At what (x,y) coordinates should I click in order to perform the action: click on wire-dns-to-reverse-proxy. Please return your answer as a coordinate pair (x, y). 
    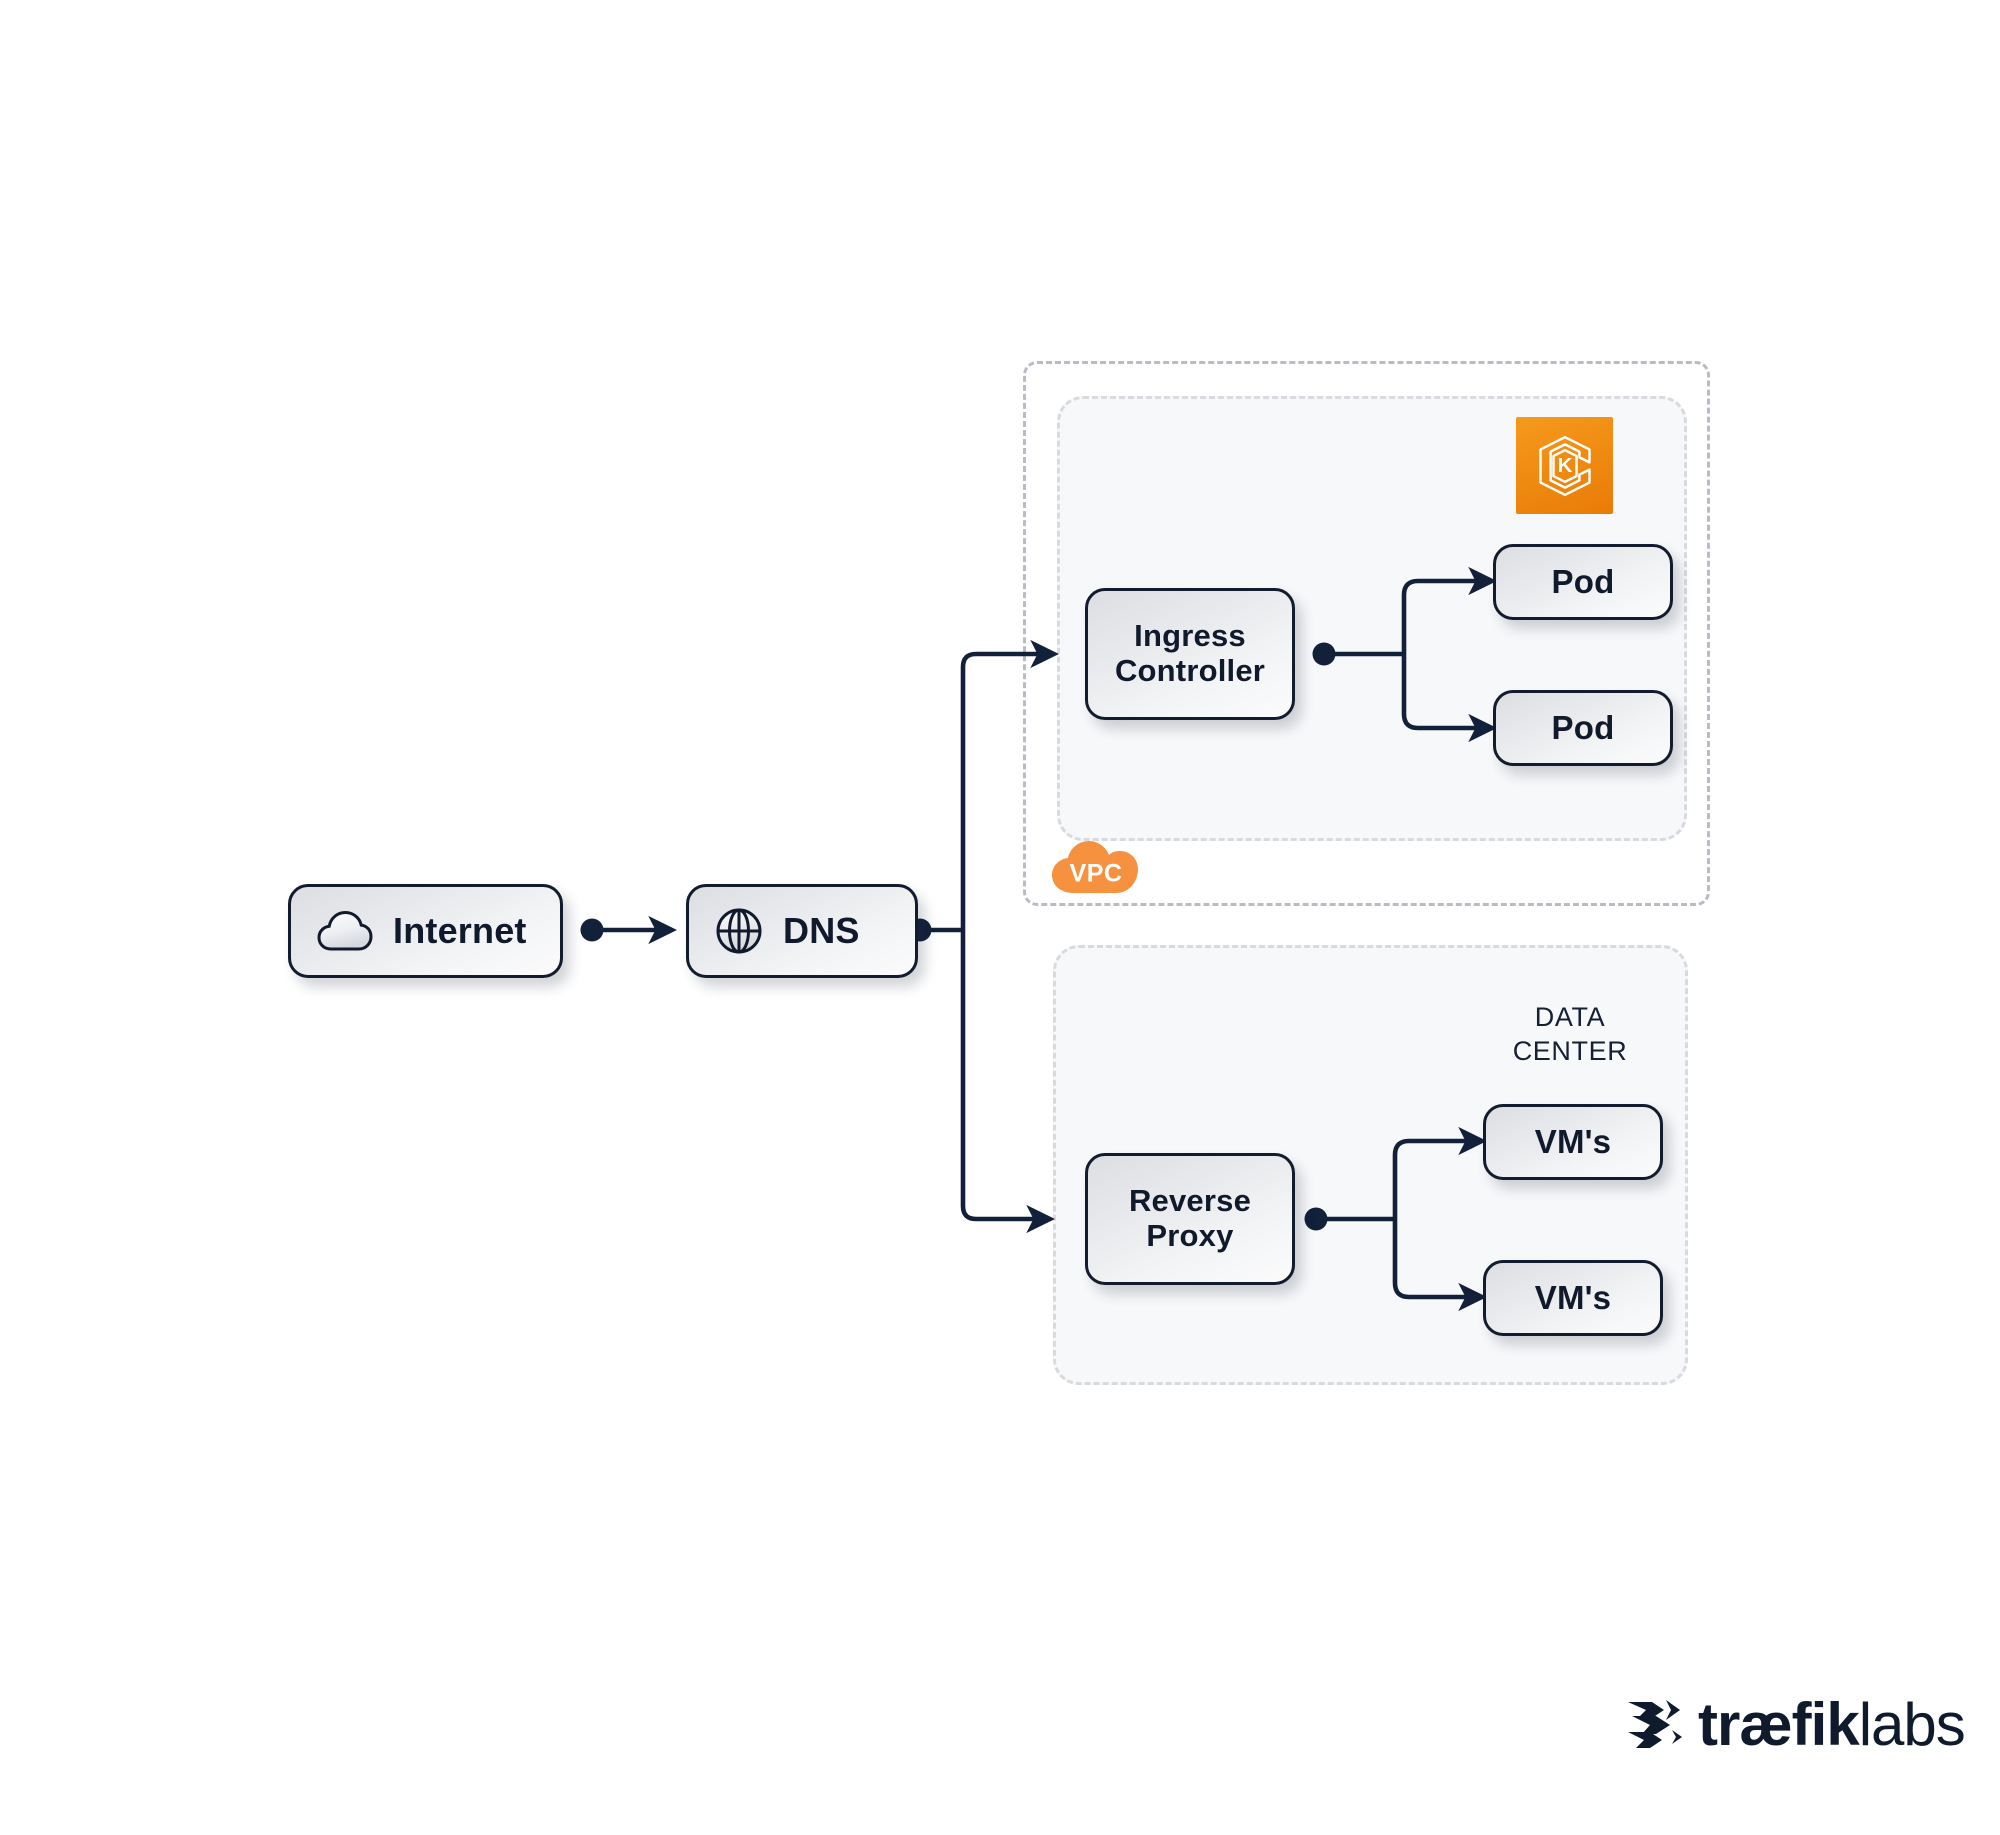
    Looking at the image, I should click on (1007, 1082).